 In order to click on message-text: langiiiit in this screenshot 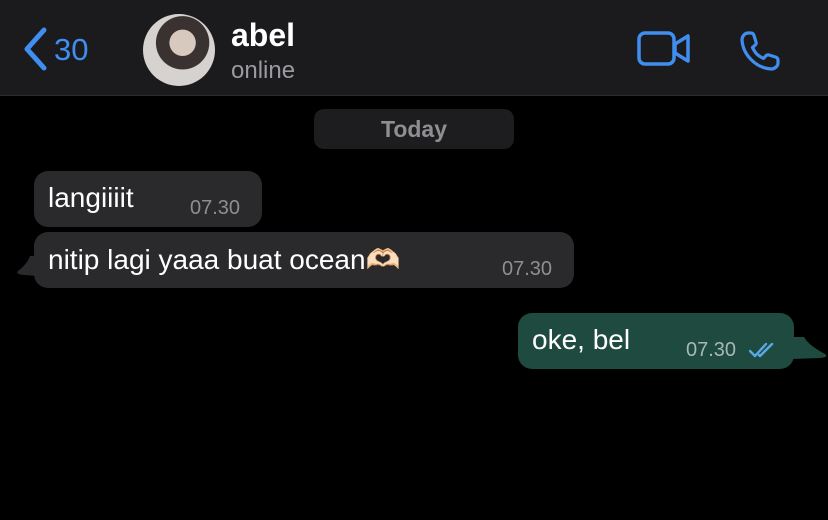, I will do `click(91, 197)`.